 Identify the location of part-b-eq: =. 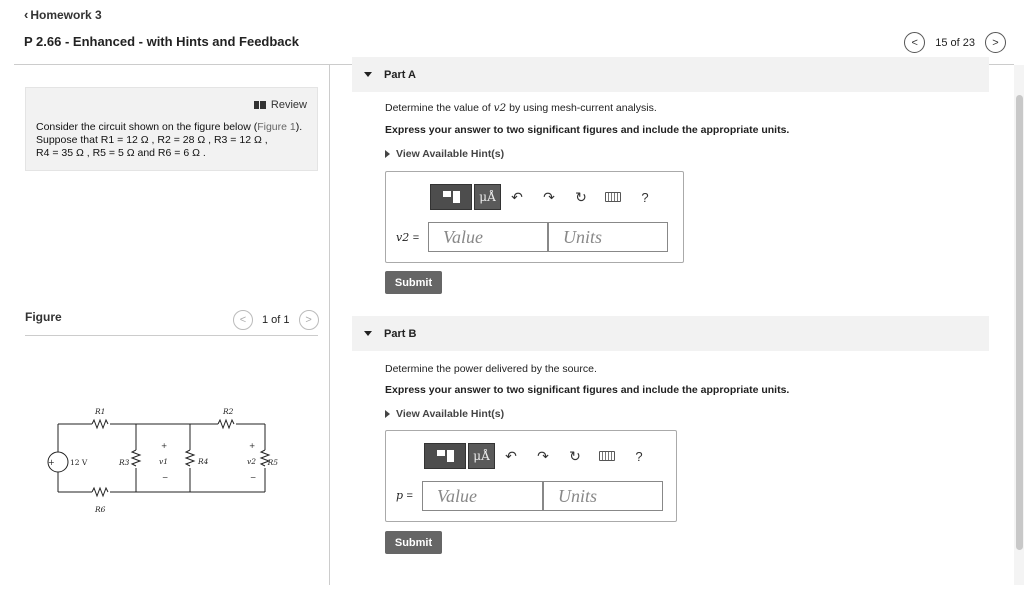
(409, 496).